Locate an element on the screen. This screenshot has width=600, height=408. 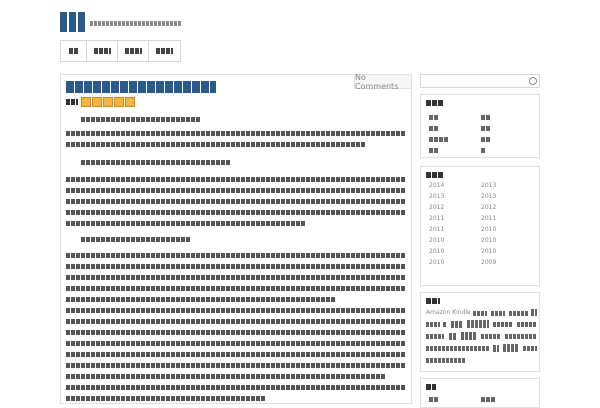
site-title is located at coordinates (73, 22).